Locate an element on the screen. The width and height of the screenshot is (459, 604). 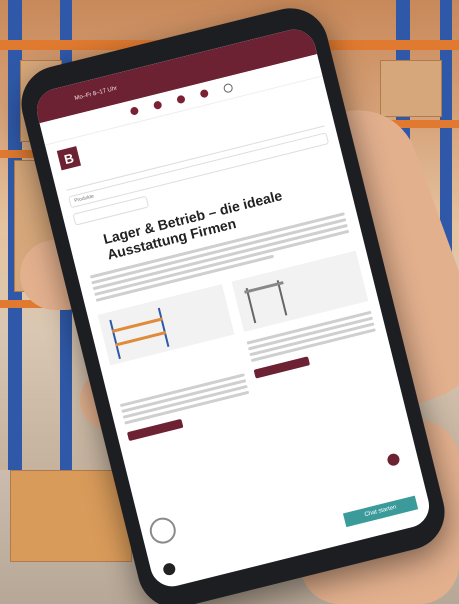
chat-label: Chat starten is located at coordinates (380, 511).